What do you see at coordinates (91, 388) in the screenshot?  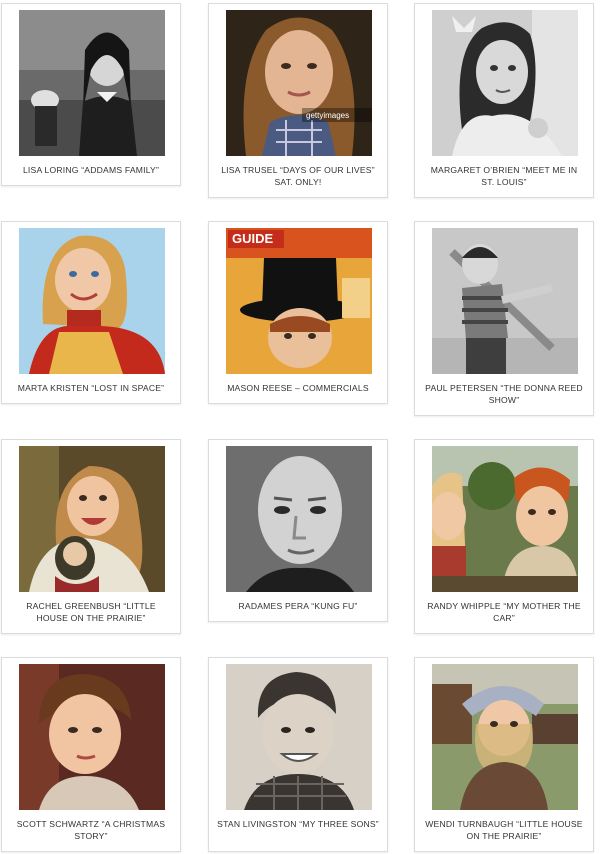 I see `caption-marta-kristen: MARTA KRISTEN “LOST IN SPACE”` at bounding box center [91, 388].